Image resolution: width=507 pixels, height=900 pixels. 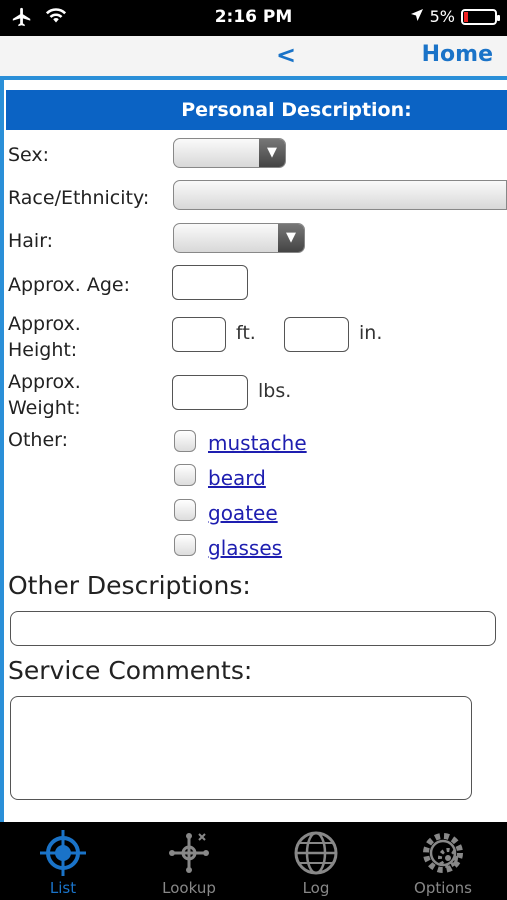 What do you see at coordinates (253, 18) in the screenshot?
I see `status-bar: 2:16 PM 5%` at bounding box center [253, 18].